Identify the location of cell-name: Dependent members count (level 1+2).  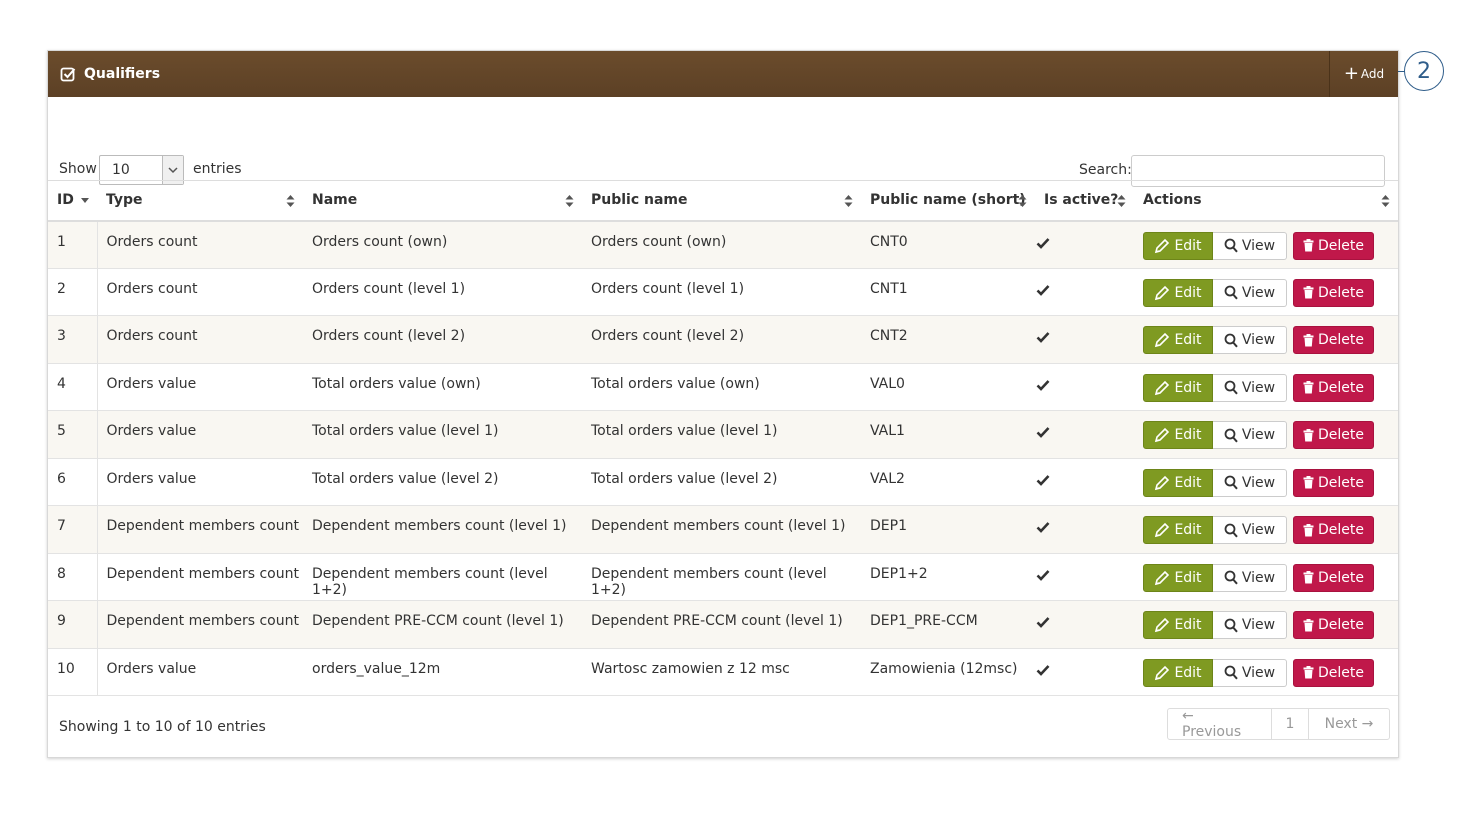
(430, 581).